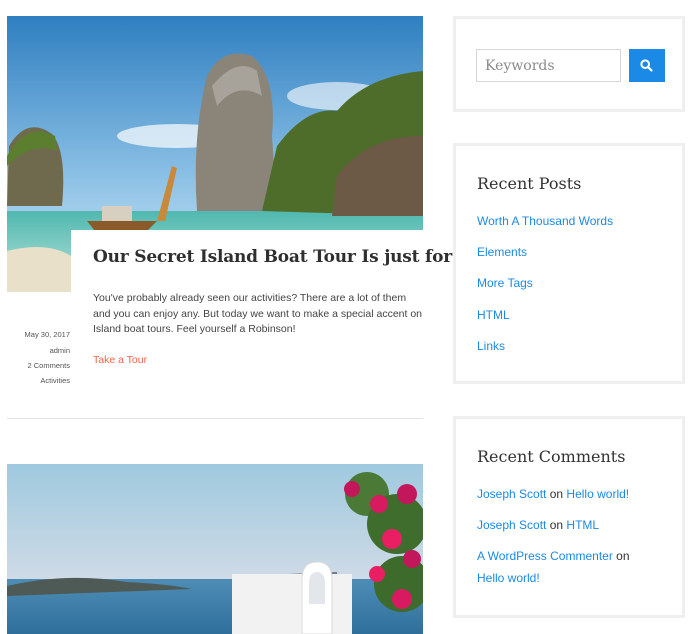 The width and height of the screenshot is (700, 634). I want to click on search-widget, so click(569, 64).